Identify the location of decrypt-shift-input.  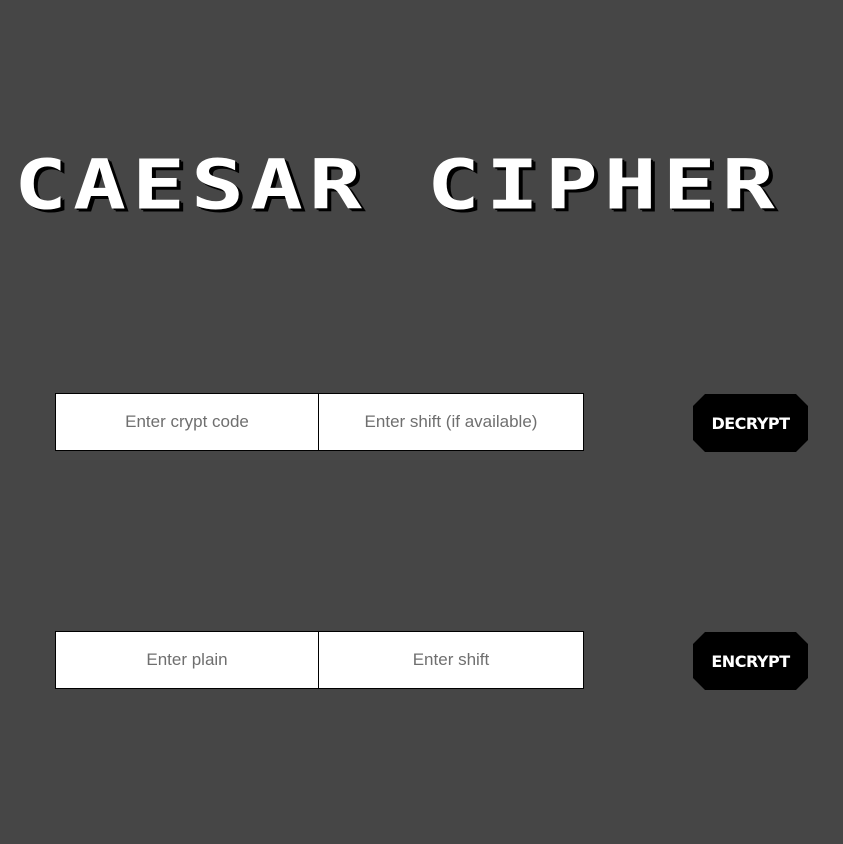
(451, 422).